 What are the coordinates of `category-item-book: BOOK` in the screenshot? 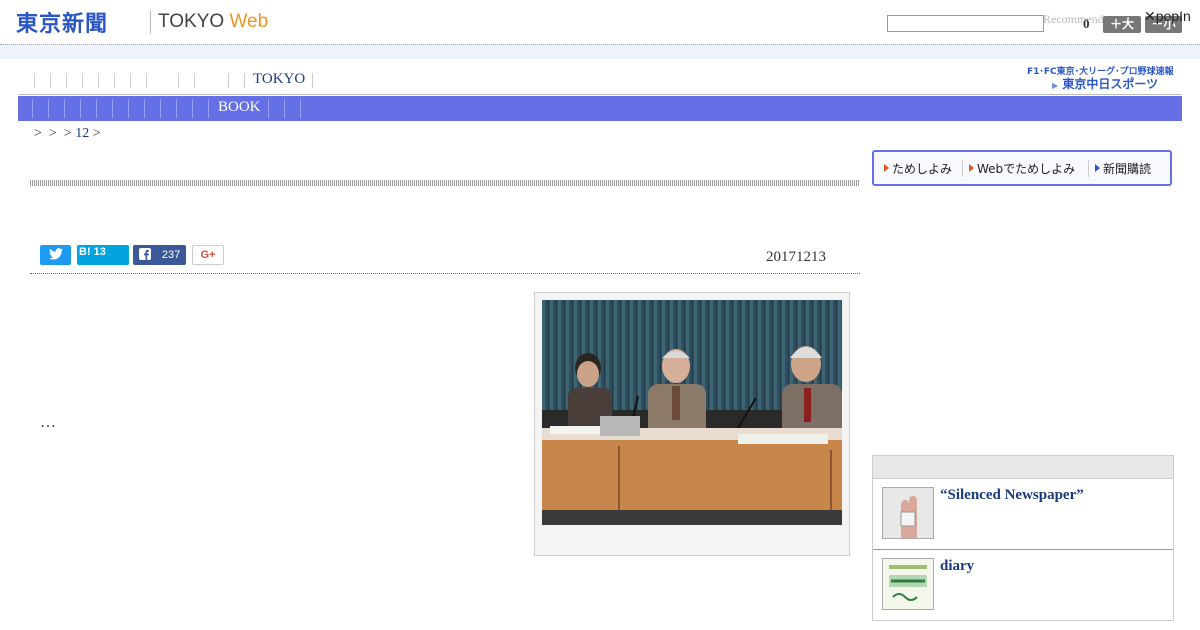 It's located at (239, 107).